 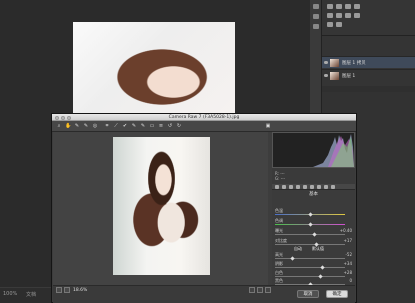 I want to click on hand-tool-icon: ✋, so click(x=68, y=126).